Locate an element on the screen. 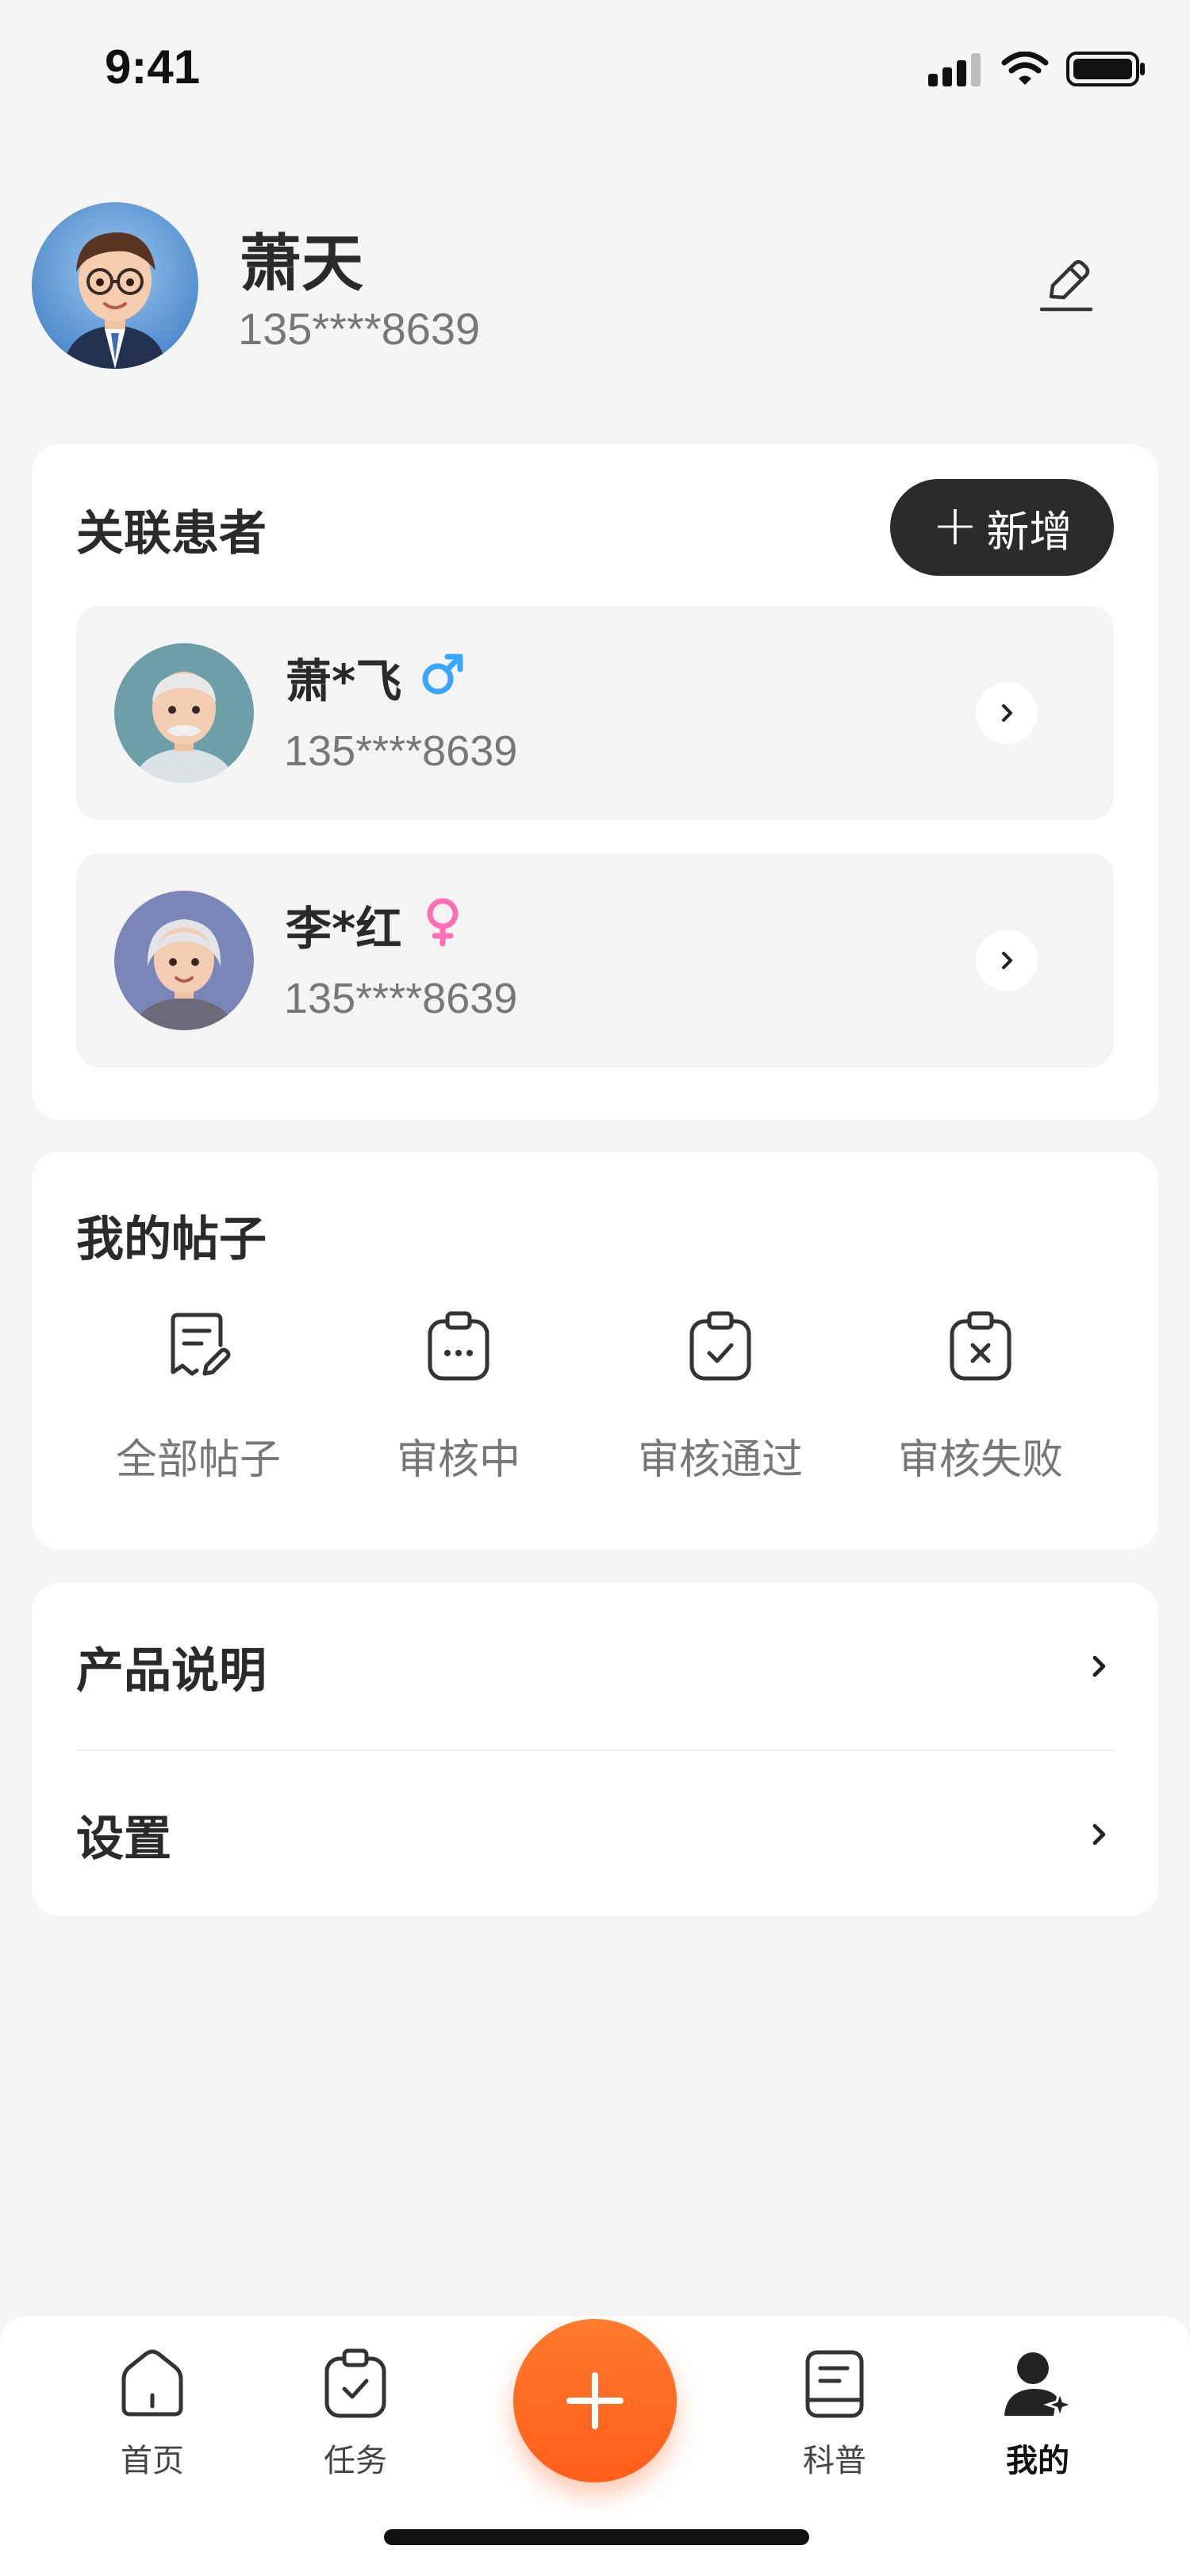 The height and width of the screenshot is (2576, 1190). boy-avatar is located at coordinates (115, 286).